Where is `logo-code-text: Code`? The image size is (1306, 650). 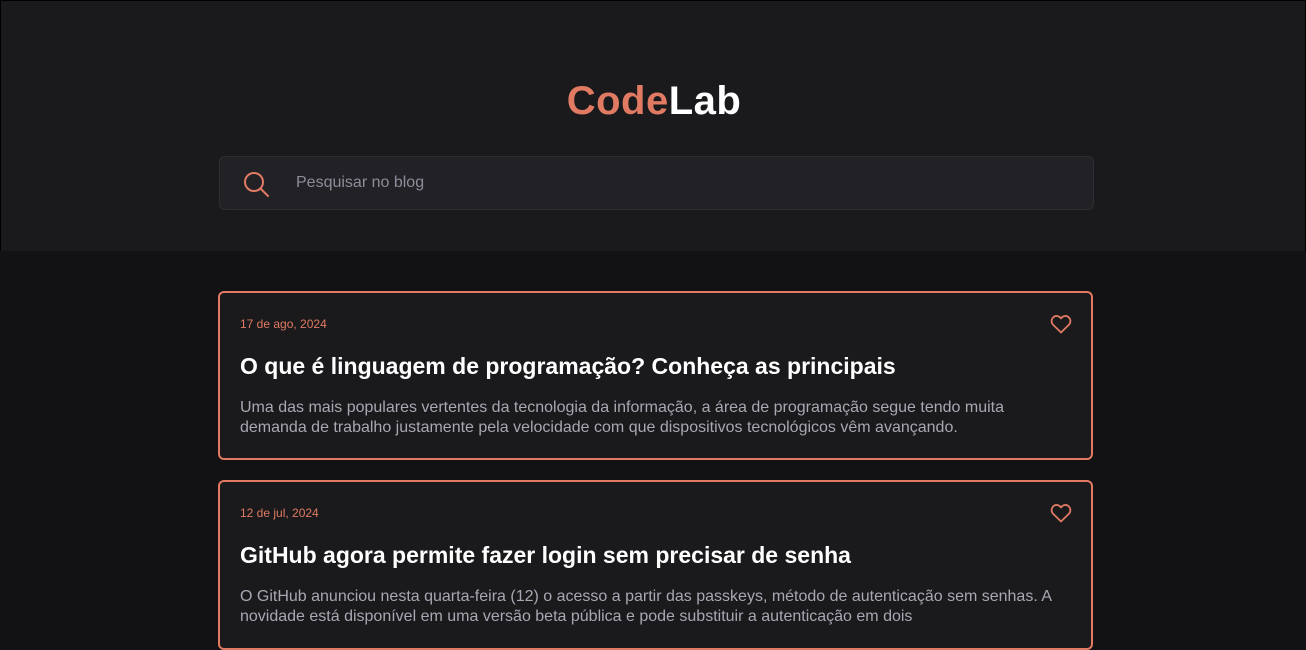
logo-code-text: Code is located at coordinates (617, 101).